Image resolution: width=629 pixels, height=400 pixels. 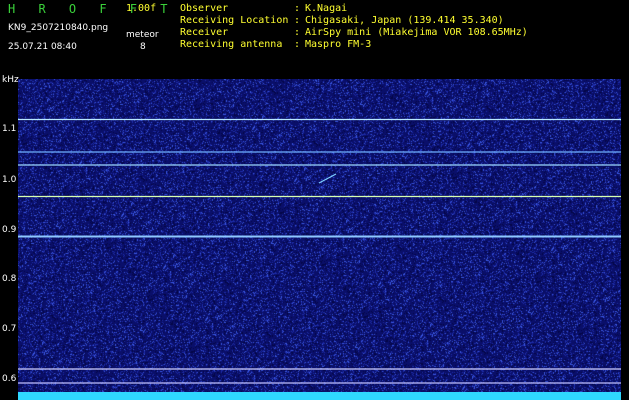 What do you see at coordinates (204, 8) in the screenshot?
I see `info-key-observer: Observer` at bounding box center [204, 8].